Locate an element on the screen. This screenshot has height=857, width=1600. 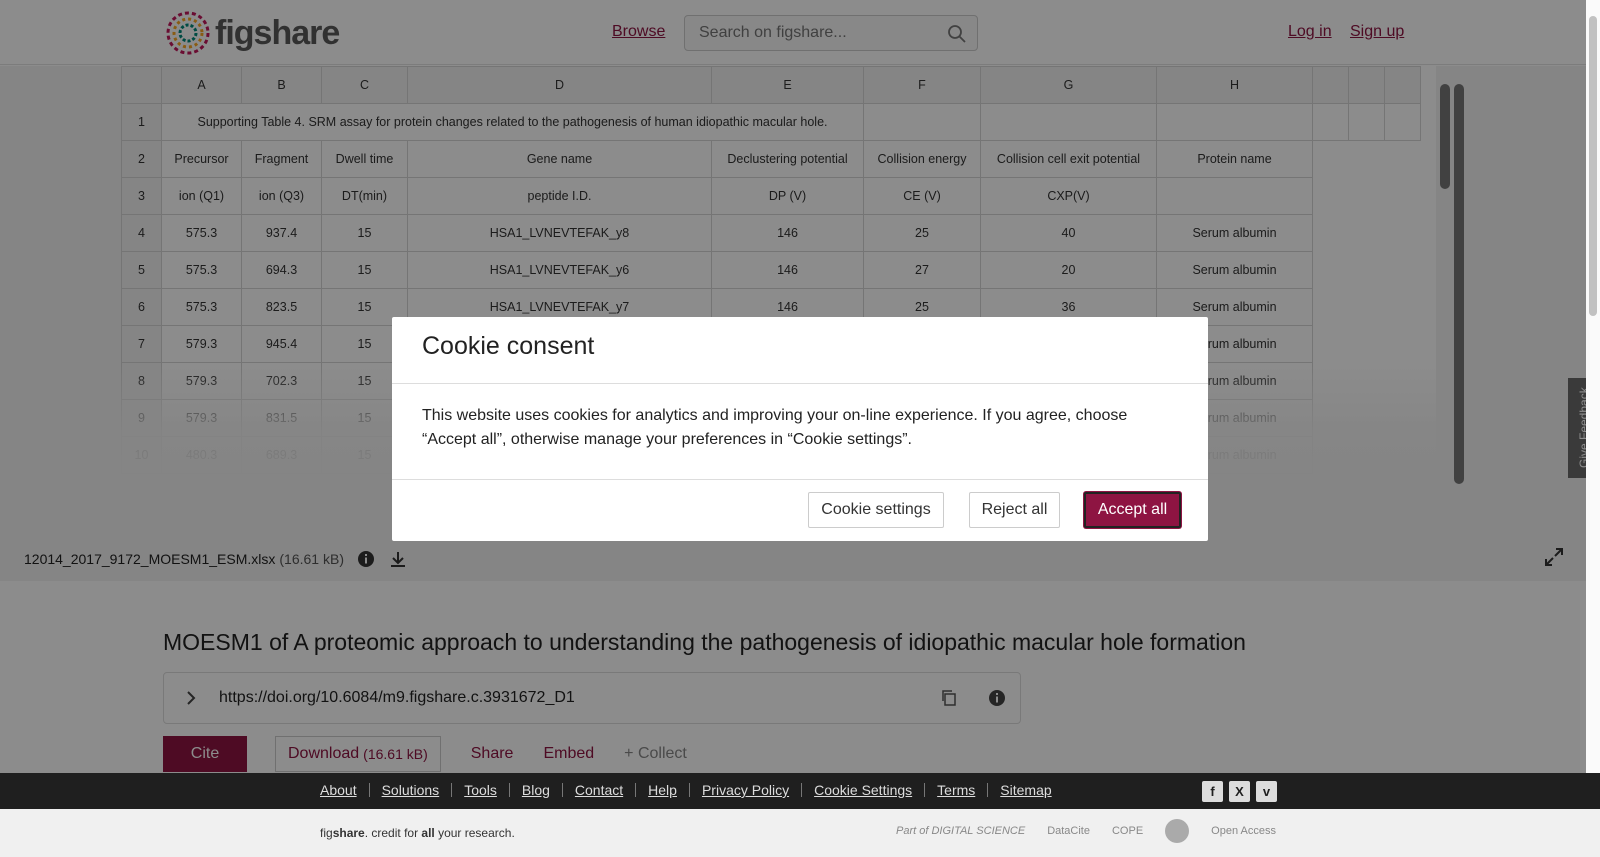
footer-link: About is located at coordinates (344, 790).